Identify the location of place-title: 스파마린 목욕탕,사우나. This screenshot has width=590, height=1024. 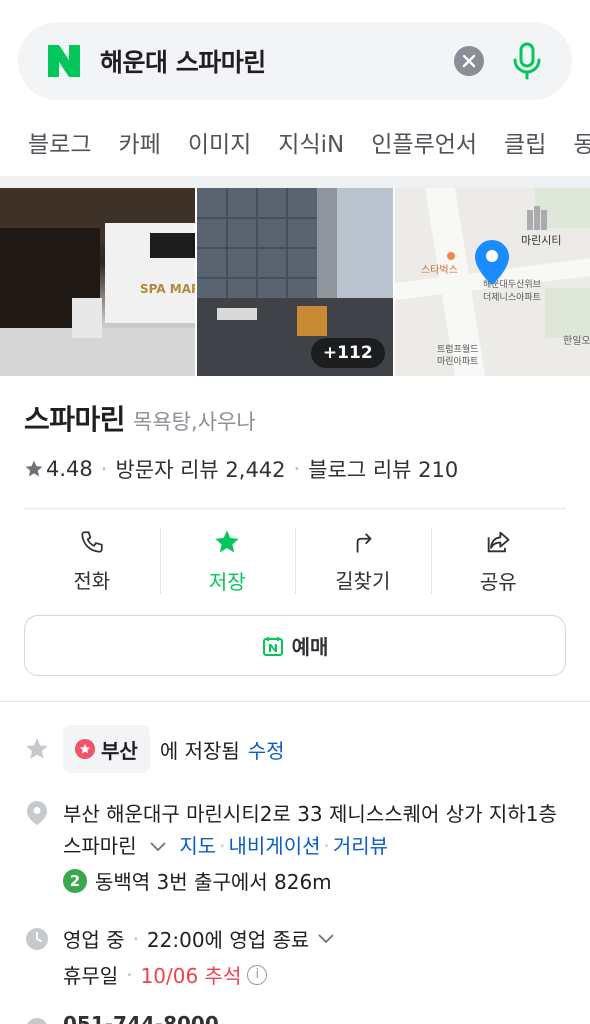
(140, 418).